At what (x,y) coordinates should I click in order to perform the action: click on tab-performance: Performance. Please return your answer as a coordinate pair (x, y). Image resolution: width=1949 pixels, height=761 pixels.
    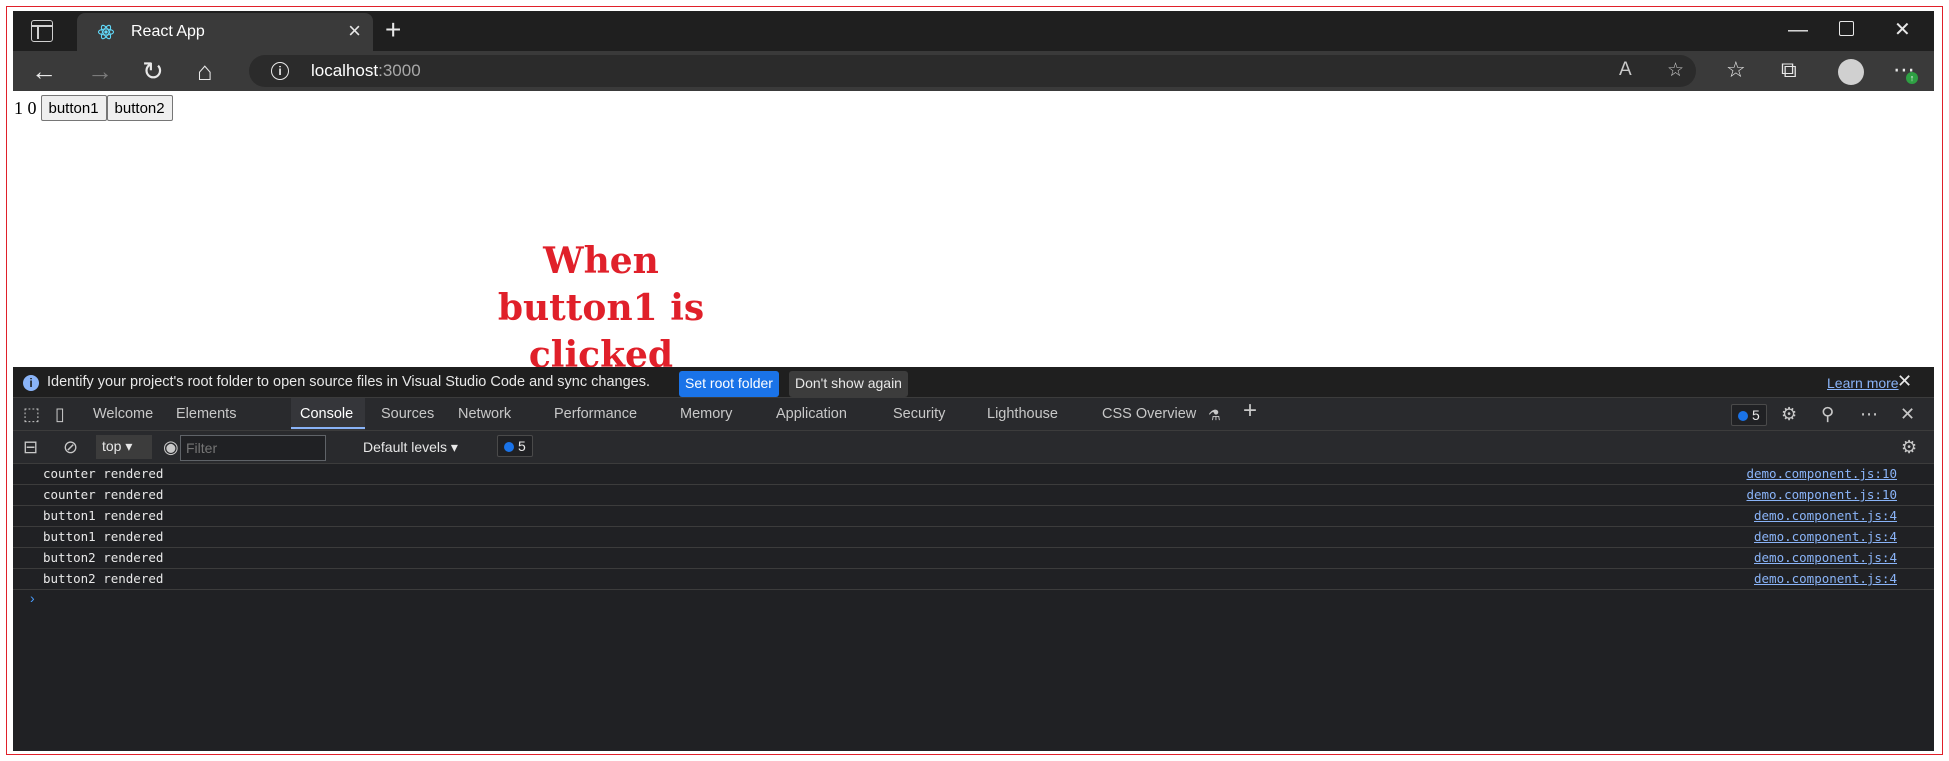
    Looking at the image, I should click on (595, 414).